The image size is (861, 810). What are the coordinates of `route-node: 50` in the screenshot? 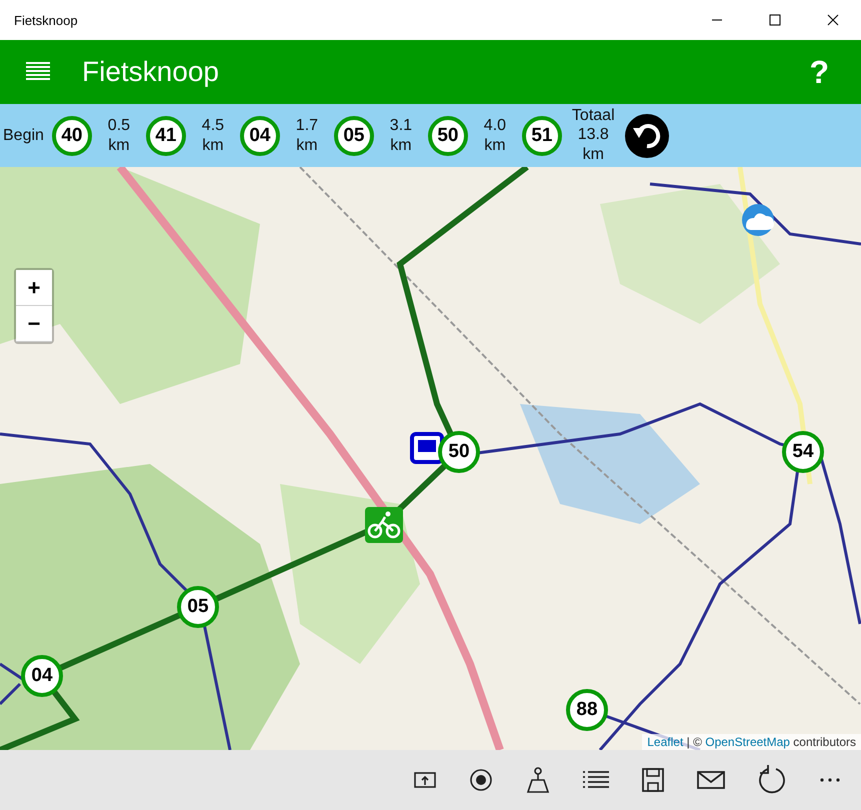 It's located at (448, 136).